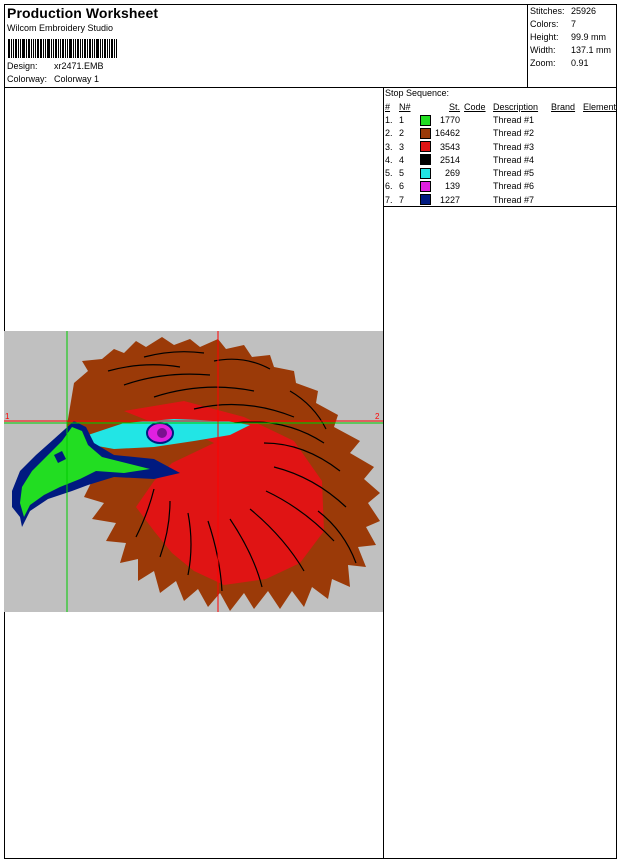  What do you see at coordinates (591, 50) in the screenshot?
I see `width-value: 137.1 mm` at bounding box center [591, 50].